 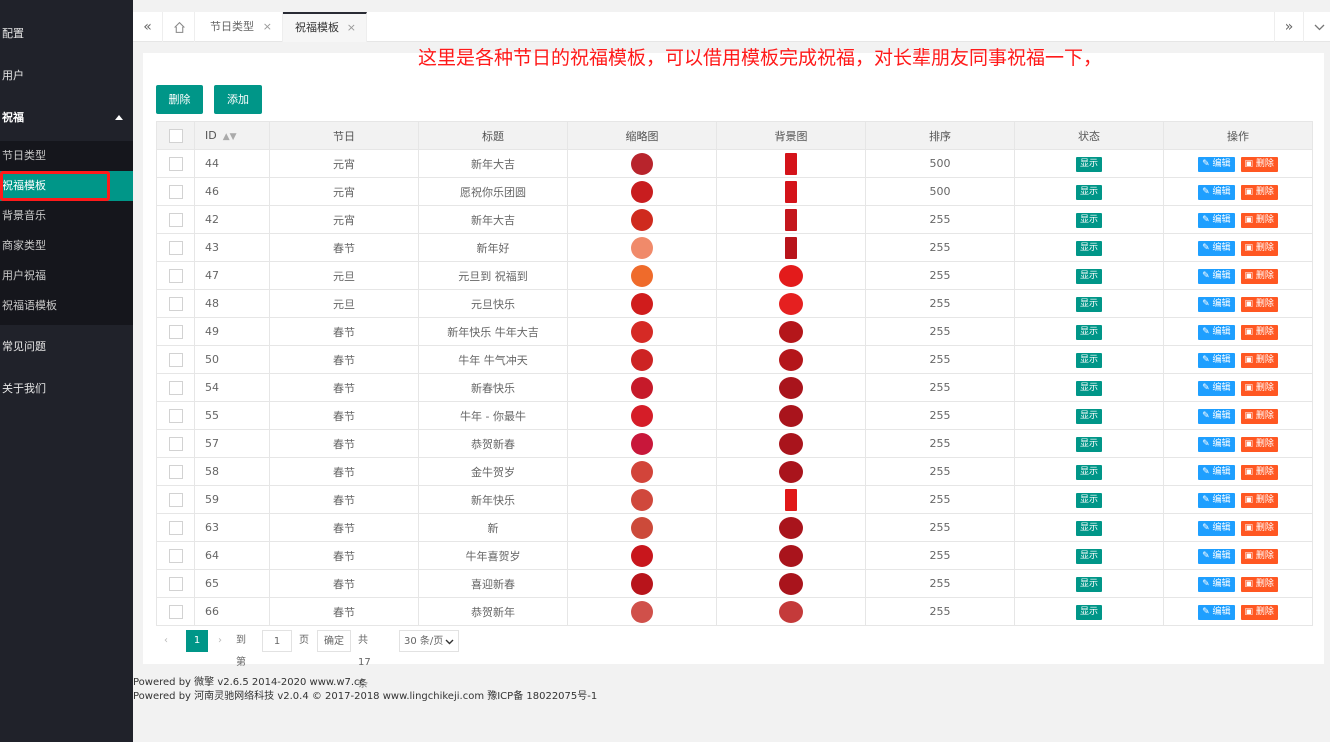 What do you see at coordinates (66, 347) in the screenshot?
I see `sidebar-item-faq: 常见问题` at bounding box center [66, 347].